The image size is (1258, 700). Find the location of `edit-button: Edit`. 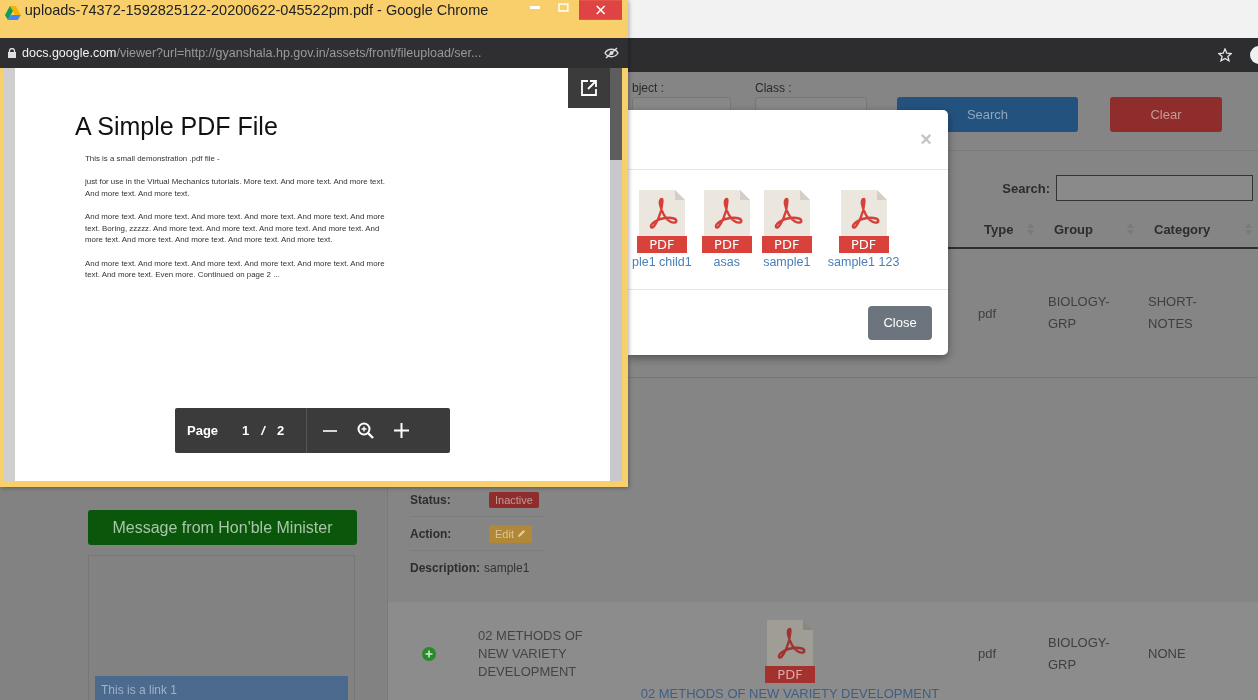

edit-button: Edit is located at coordinates (510, 533).